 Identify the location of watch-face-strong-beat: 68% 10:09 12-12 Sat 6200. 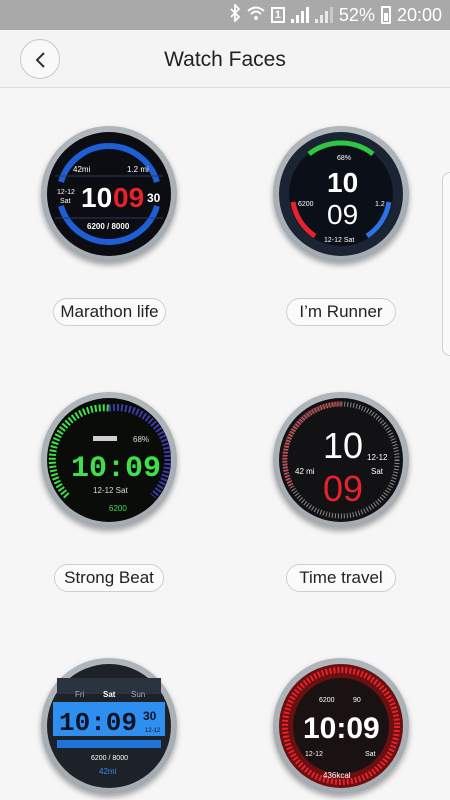
(109, 460).